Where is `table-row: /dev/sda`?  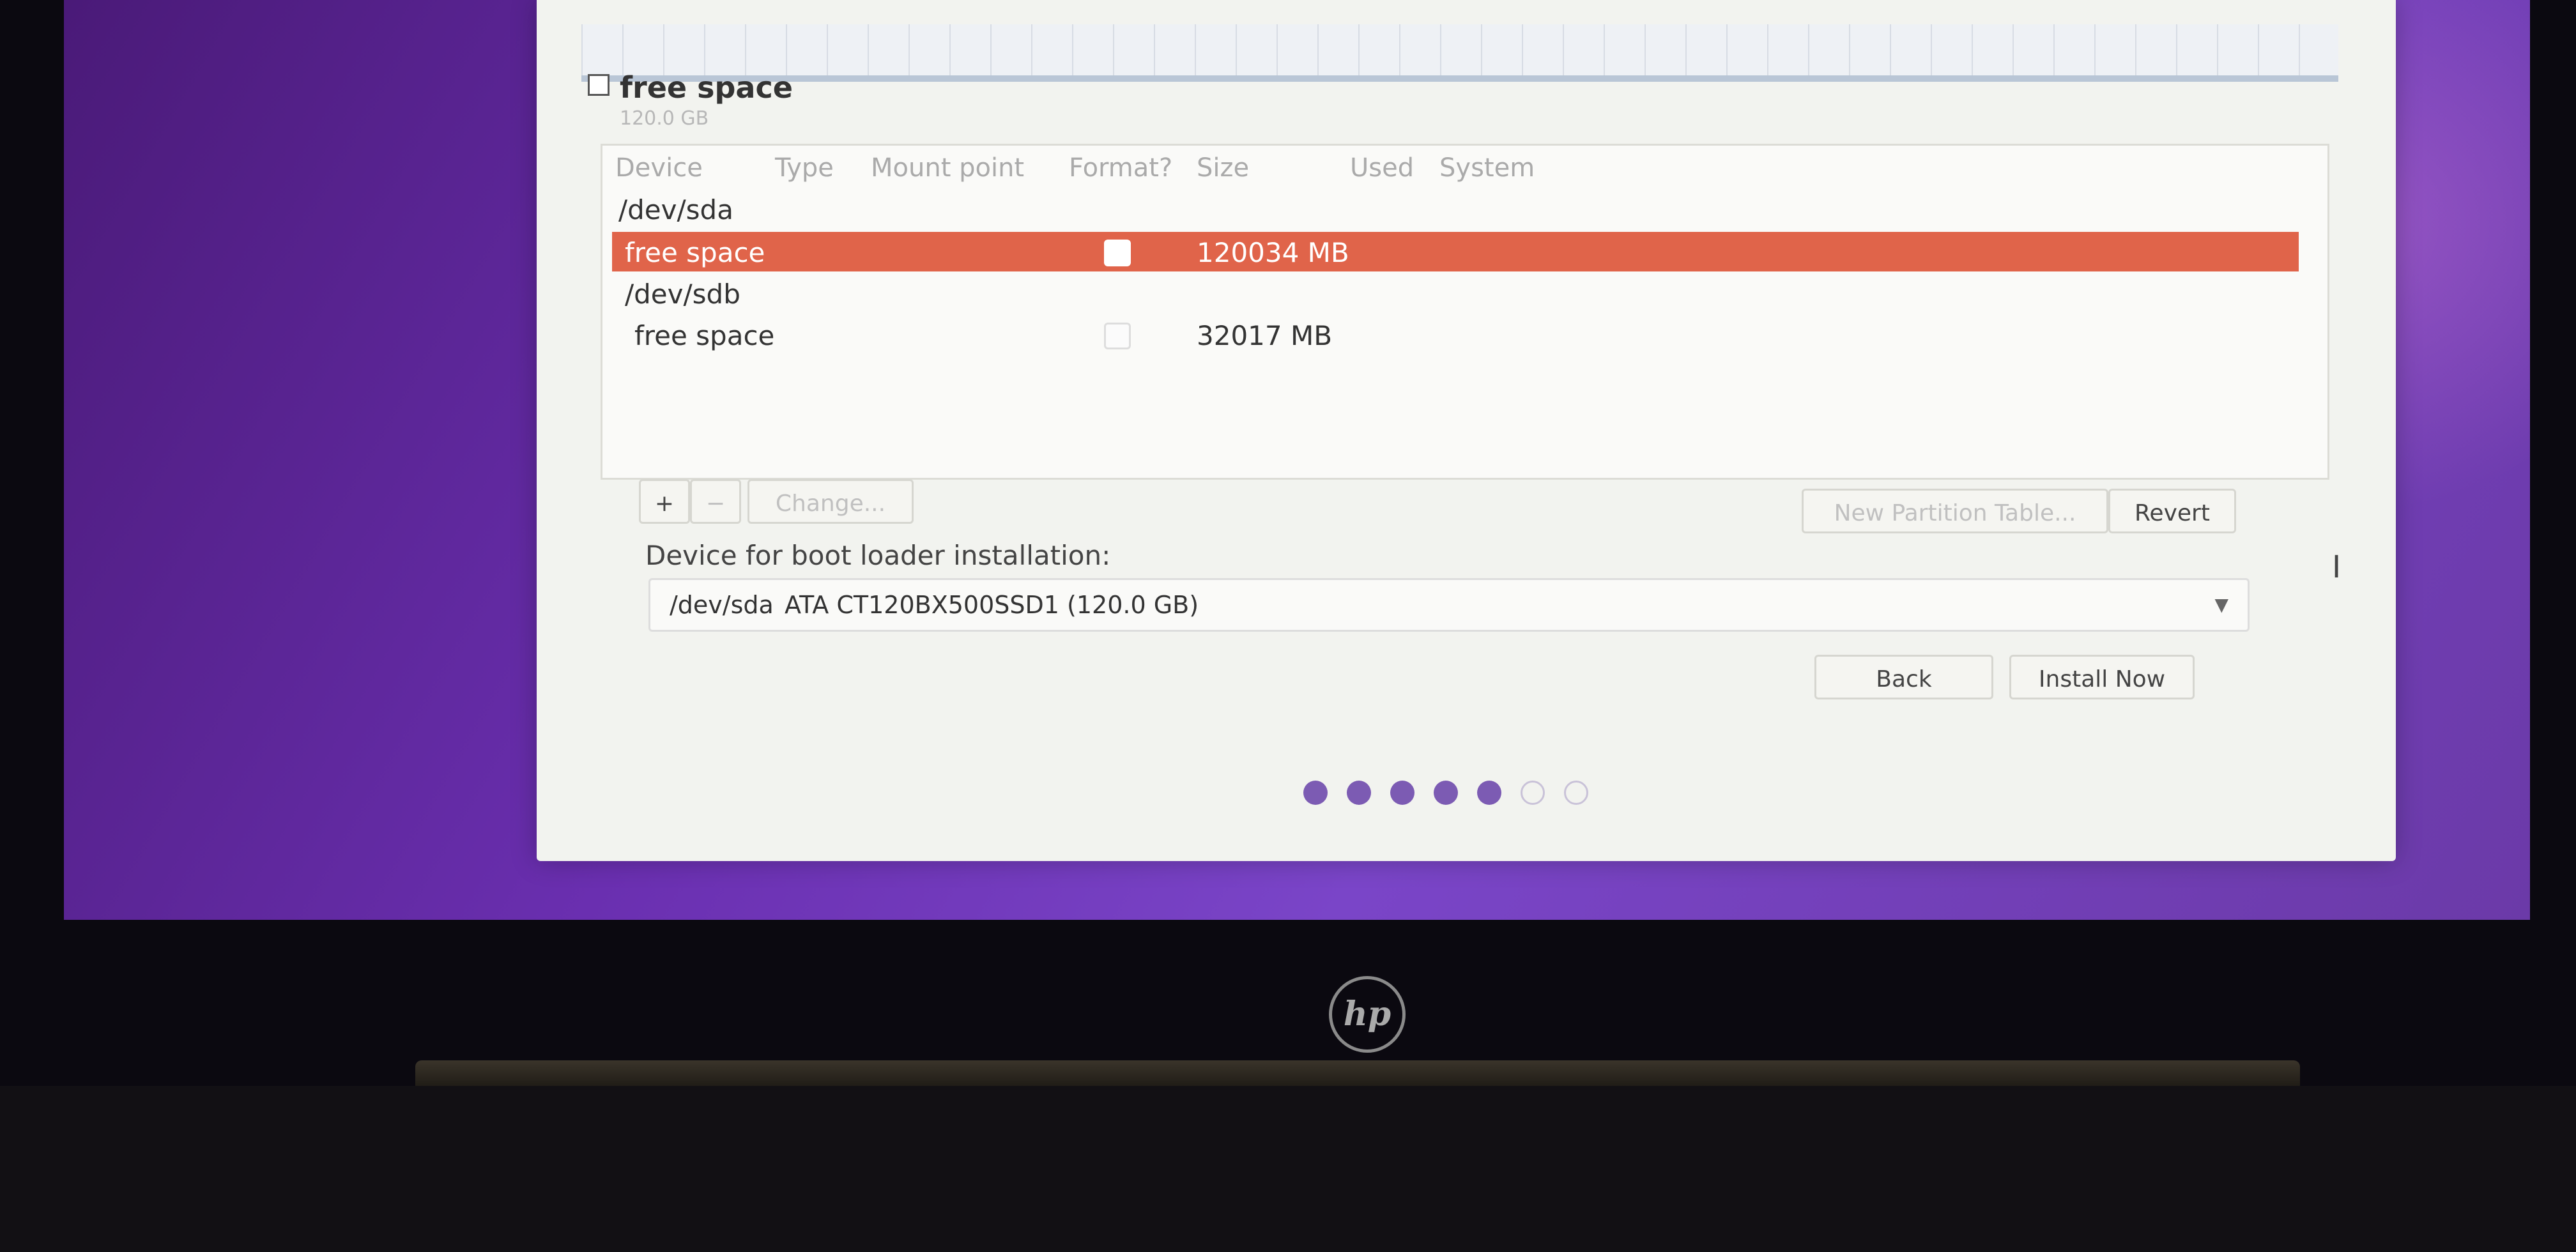
table-row: /dev/sda is located at coordinates (1455, 209).